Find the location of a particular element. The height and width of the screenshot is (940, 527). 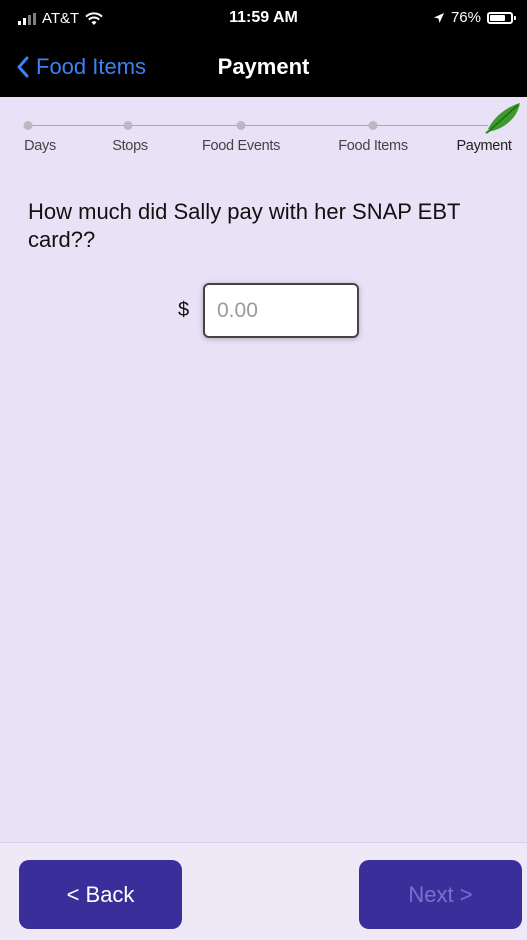

leaf-icon is located at coordinates (502, 118).